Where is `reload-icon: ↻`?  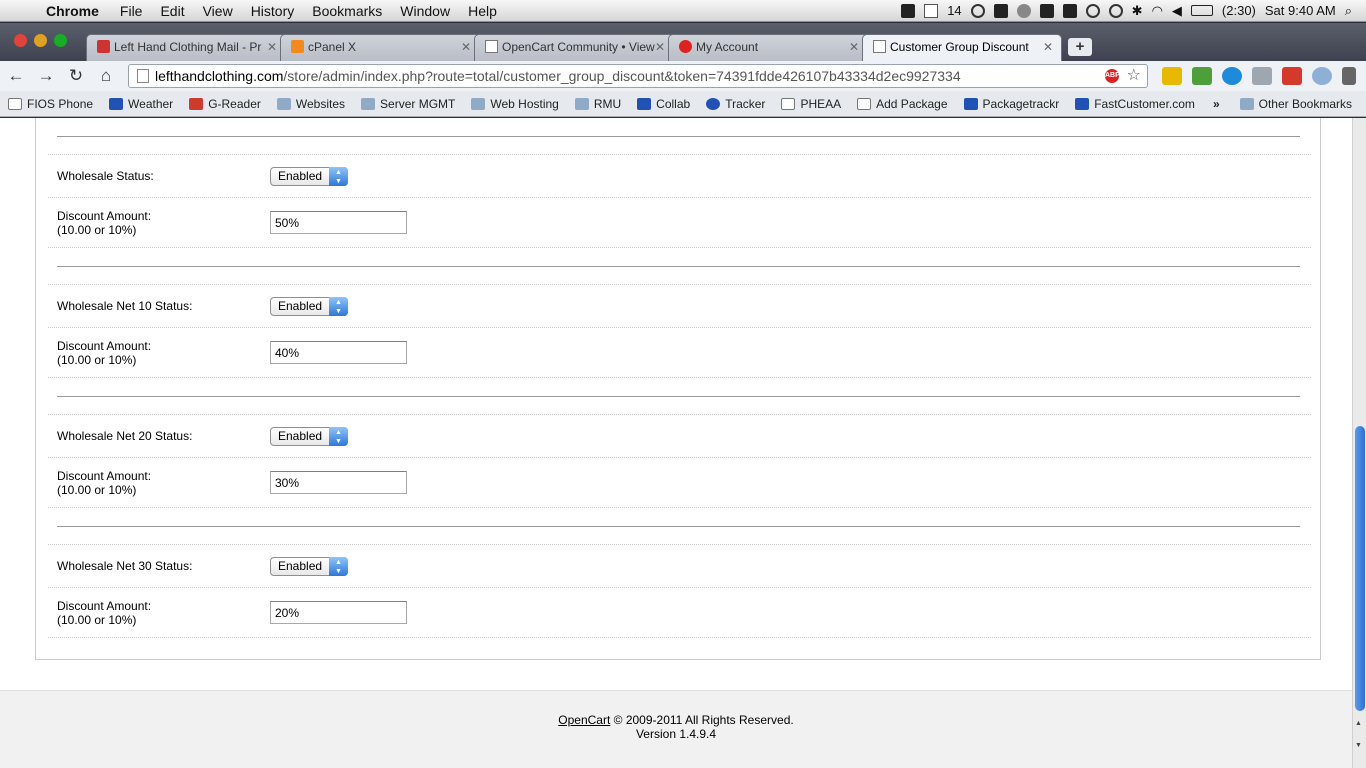
reload-icon: ↻ is located at coordinates (76, 76).